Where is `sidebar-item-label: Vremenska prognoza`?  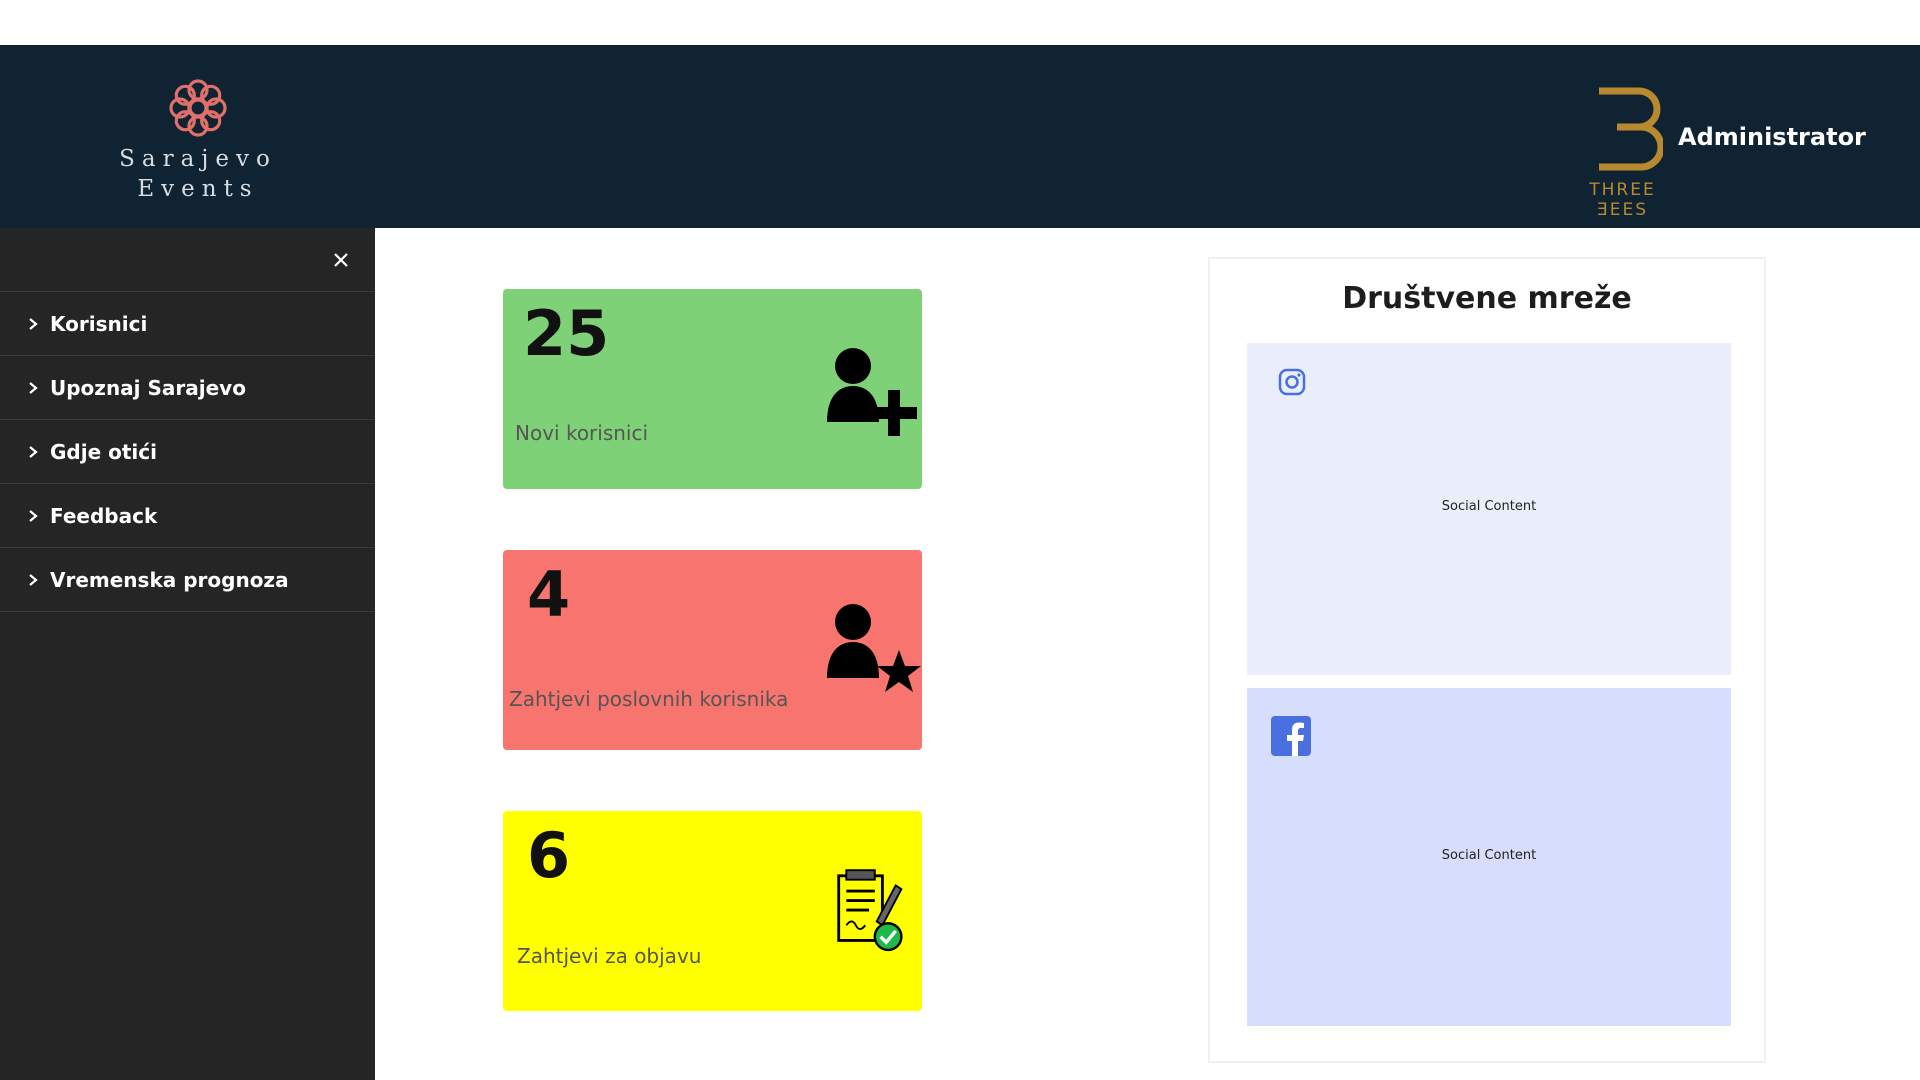
sidebar-item-label: Vremenska prognoza is located at coordinates (169, 579).